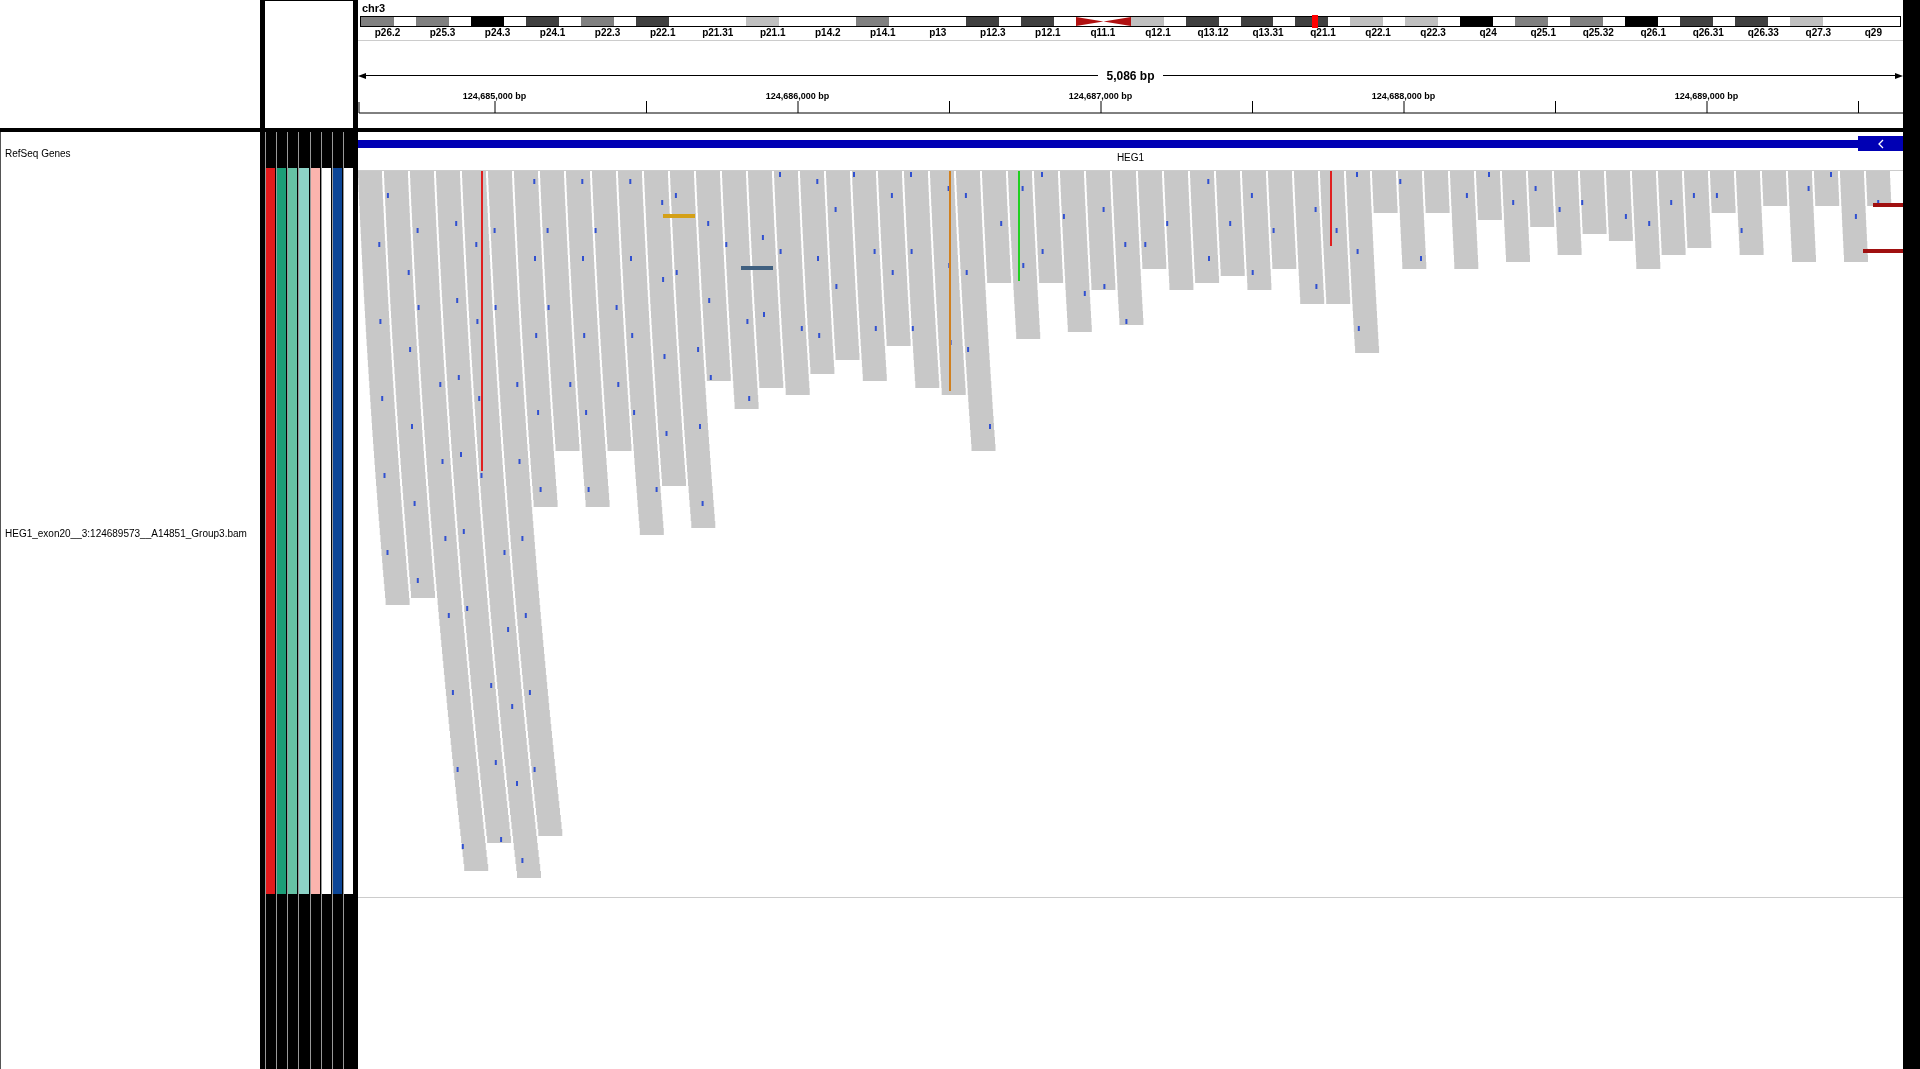 This screenshot has width=1920, height=1069. Describe the element at coordinates (1323, 32) in the screenshot. I see `band-label: q21.1` at that location.